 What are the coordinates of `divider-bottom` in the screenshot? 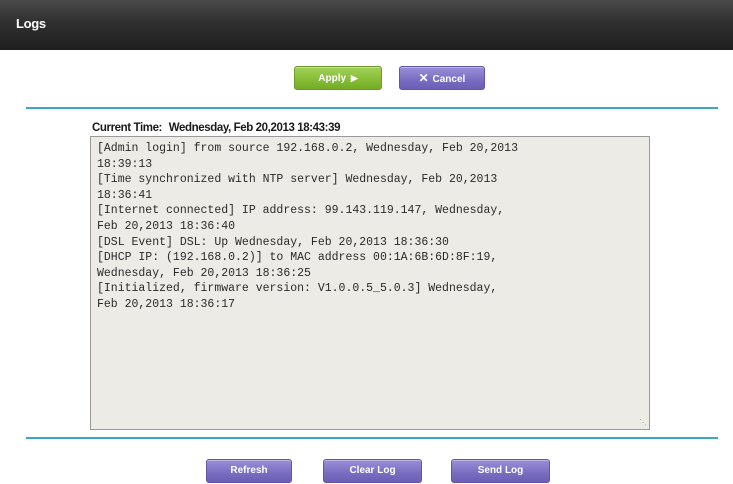 It's located at (372, 438).